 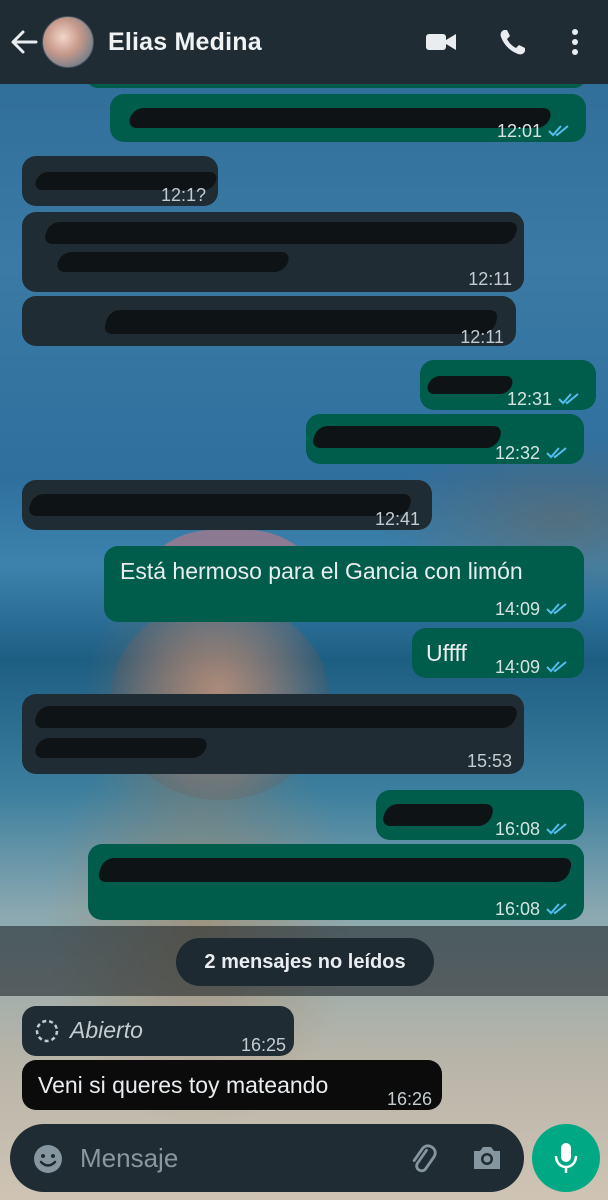 I want to click on microphone-icon, so click(x=566, y=1158).